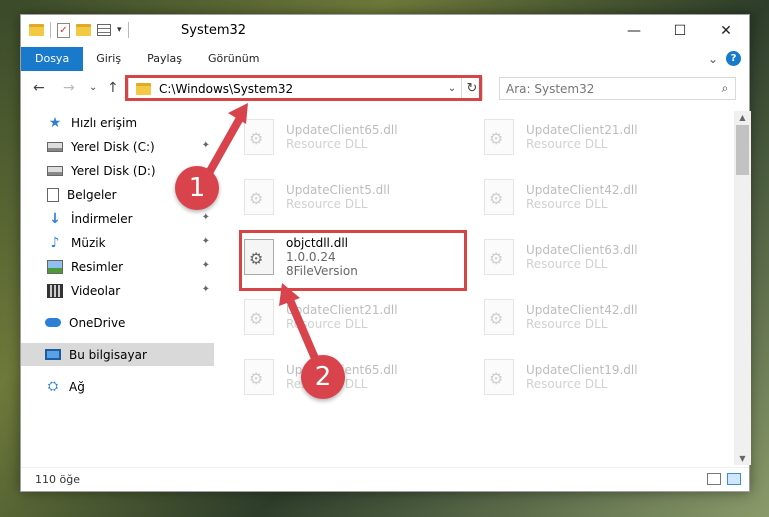  What do you see at coordinates (224, 143) in the screenshot?
I see `arrow-to-address-bar` at bounding box center [224, 143].